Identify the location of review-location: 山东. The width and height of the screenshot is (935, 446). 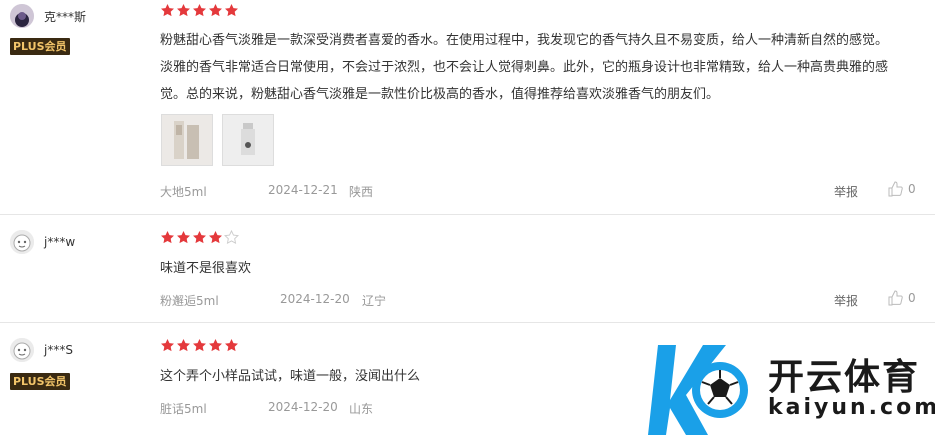
(361, 409).